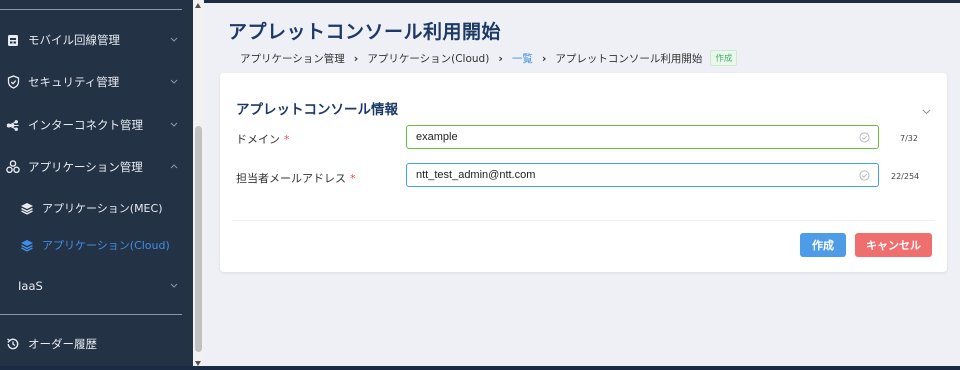 This screenshot has height=370, width=960. I want to click on domain-label: ドメイン *, so click(263, 139).